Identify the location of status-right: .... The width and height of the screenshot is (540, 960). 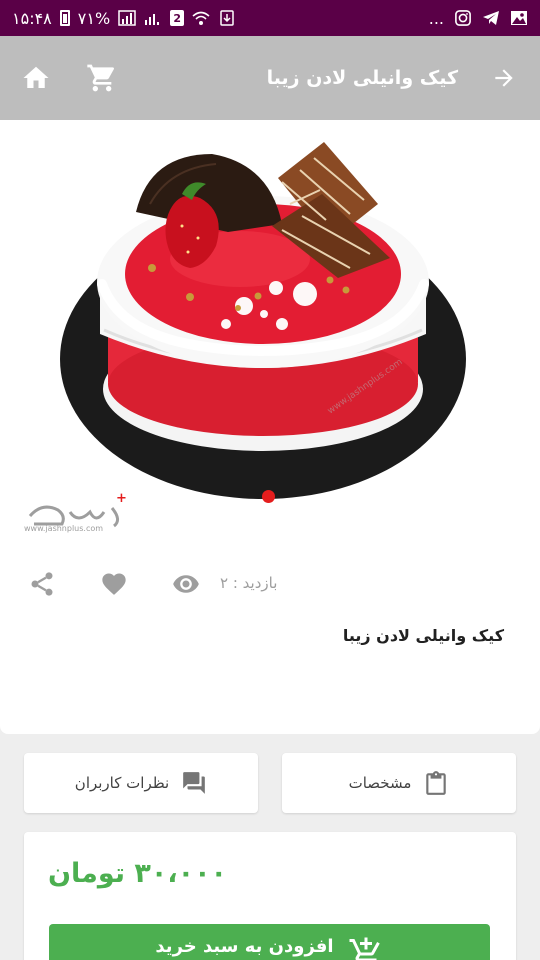
(478, 18).